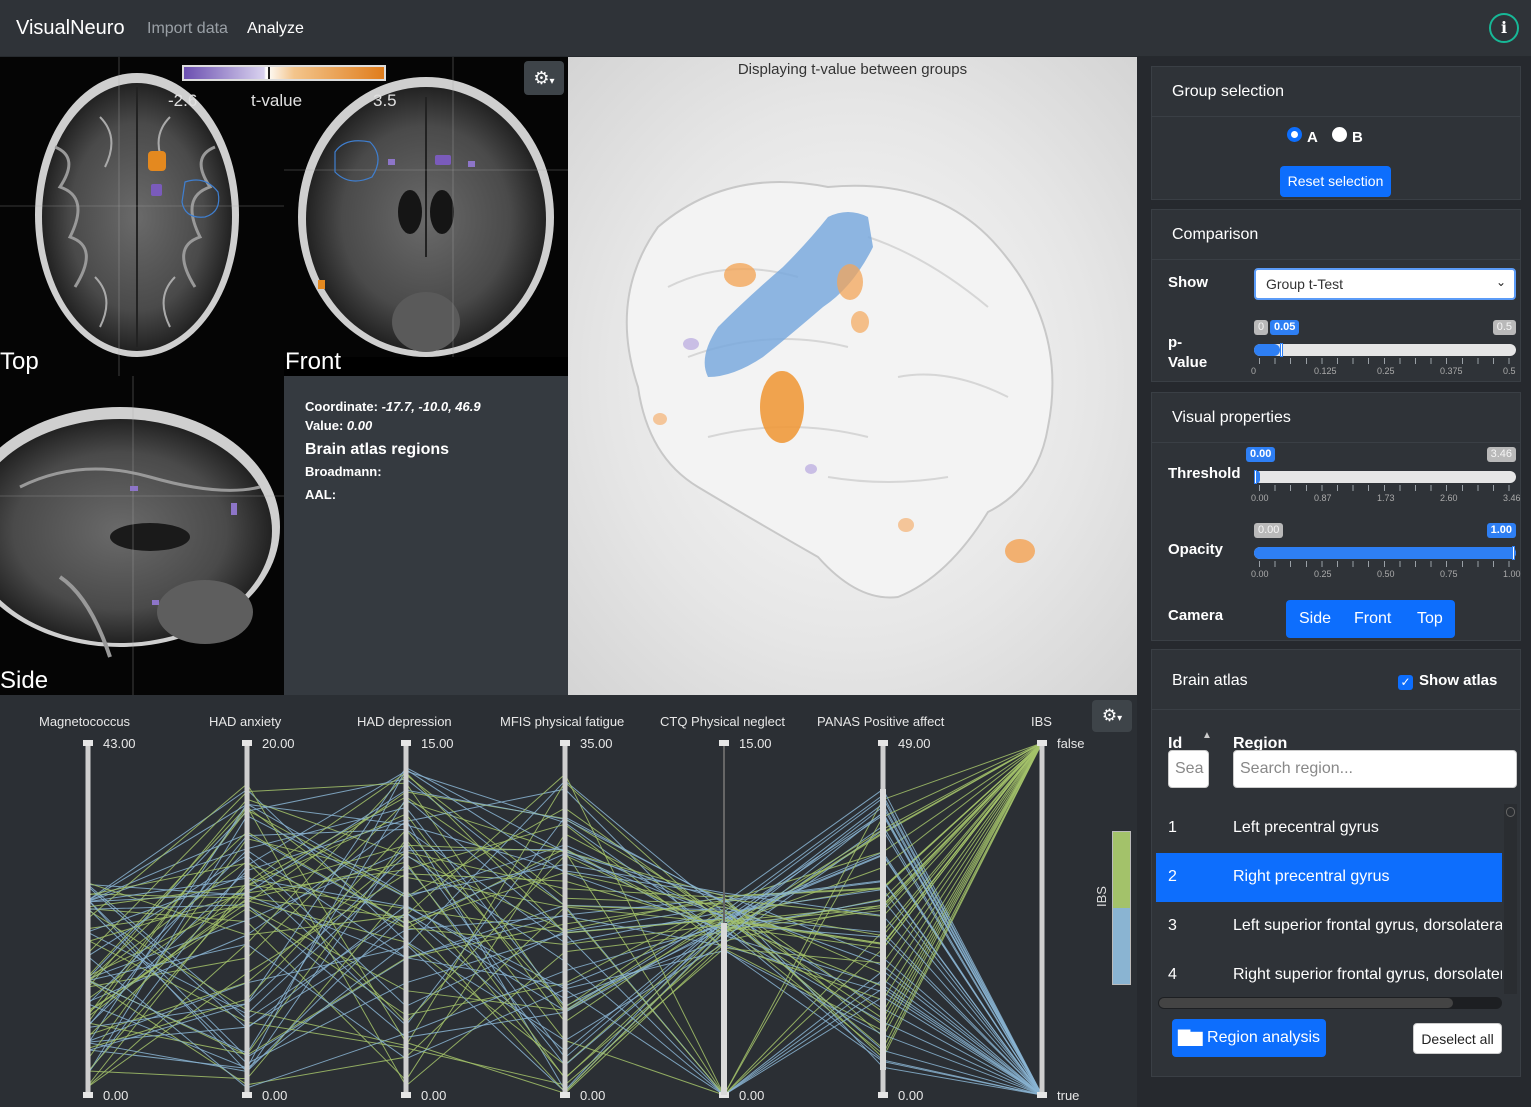  What do you see at coordinates (1405, 682) in the screenshot?
I see `show-atlas-checkbox: ✓` at bounding box center [1405, 682].